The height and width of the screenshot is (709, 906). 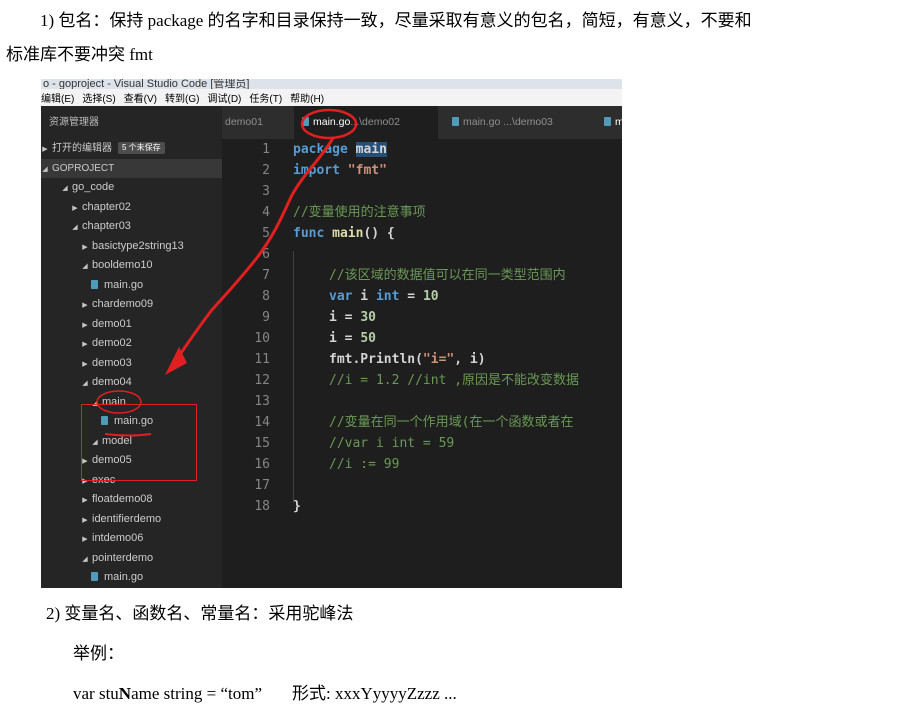 What do you see at coordinates (262, 380) in the screenshot?
I see `line-number: 12` at bounding box center [262, 380].